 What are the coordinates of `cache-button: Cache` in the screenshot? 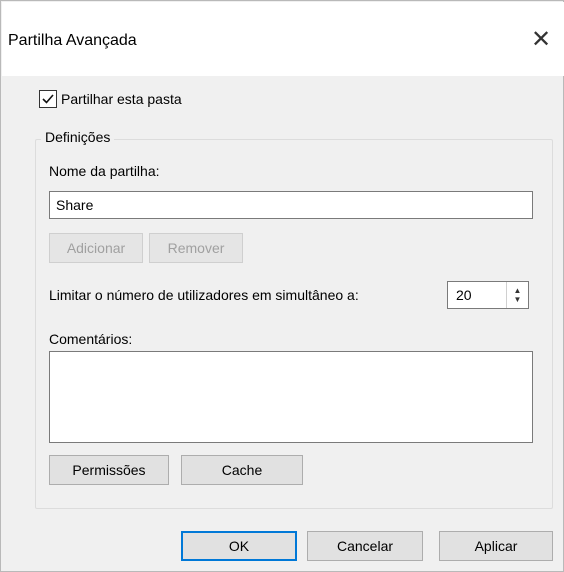 It's located at (242, 470).